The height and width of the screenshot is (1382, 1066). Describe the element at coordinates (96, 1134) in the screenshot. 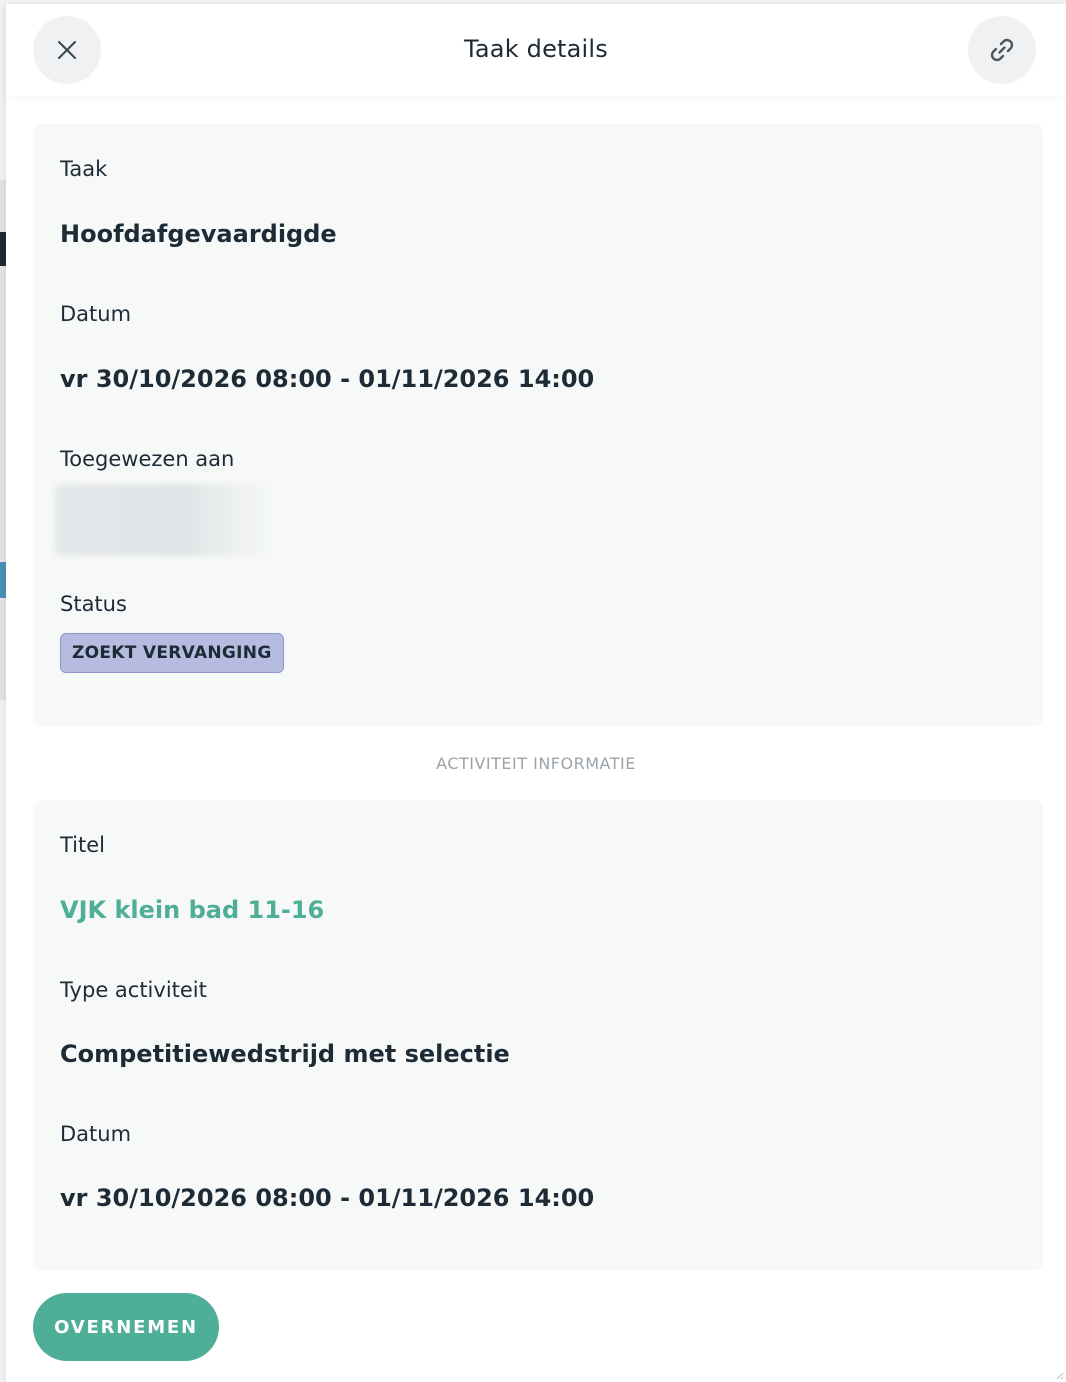

I see `activity-date-label: Datum` at that location.